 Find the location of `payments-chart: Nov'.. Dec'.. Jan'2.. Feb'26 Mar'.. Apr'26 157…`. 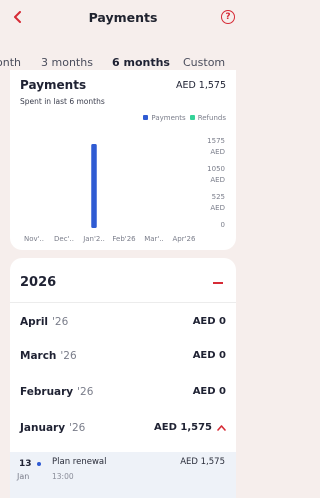

payments-chart: Nov'.. Dec'.. Jan'2.. Feb'26 Mar'.. Apr'26 157… is located at coordinates (124, 190).